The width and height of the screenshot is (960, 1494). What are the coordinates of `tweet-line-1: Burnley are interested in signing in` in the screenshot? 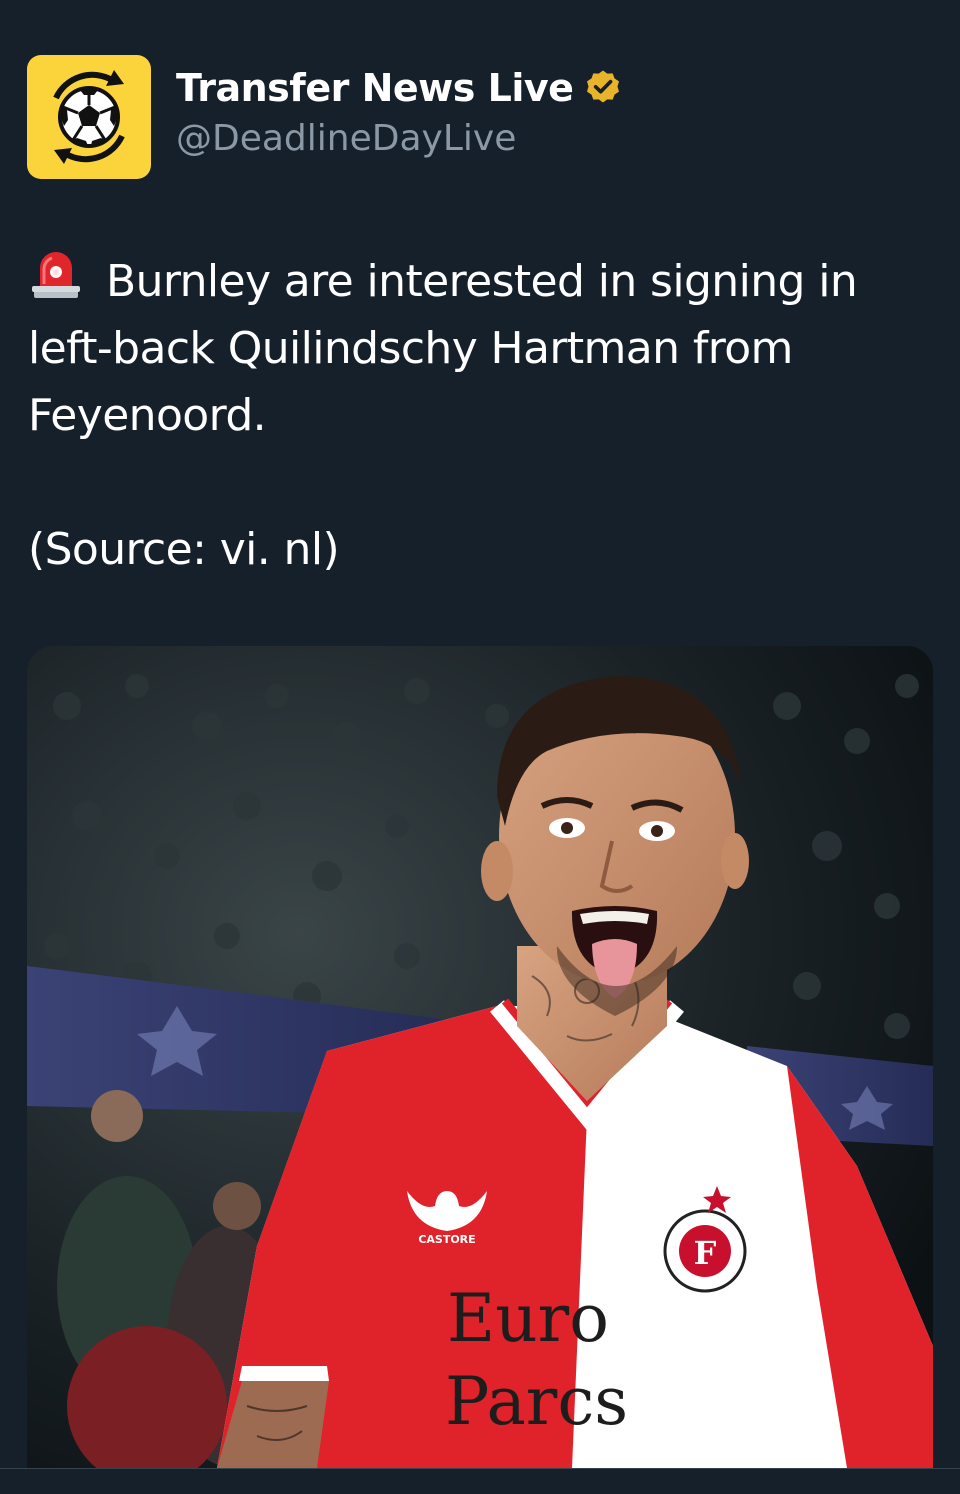 It's located at (478, 280).